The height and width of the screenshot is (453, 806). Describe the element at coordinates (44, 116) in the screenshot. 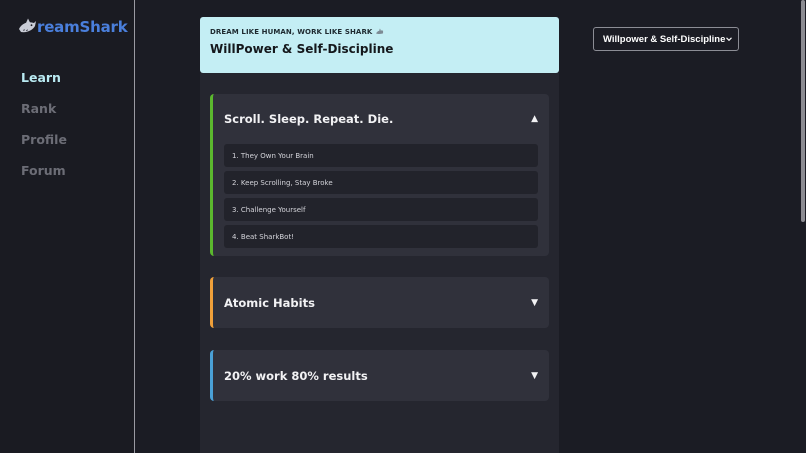

I see `sidebar-item-rank: Rank` at that location.